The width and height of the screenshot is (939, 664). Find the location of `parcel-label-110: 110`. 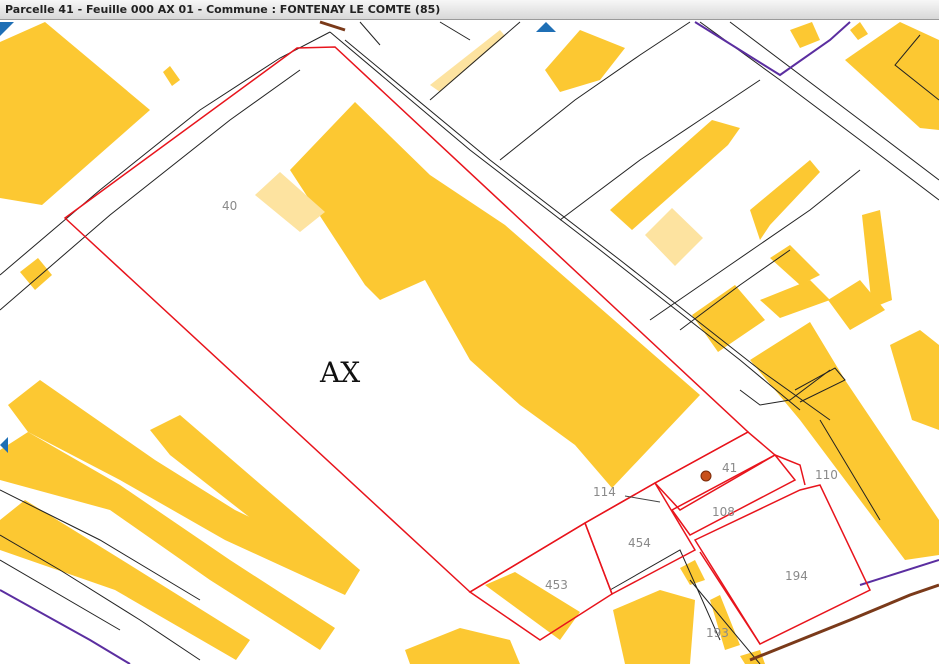

parcel-label-110: 110 is located at coordinates (826, 475).